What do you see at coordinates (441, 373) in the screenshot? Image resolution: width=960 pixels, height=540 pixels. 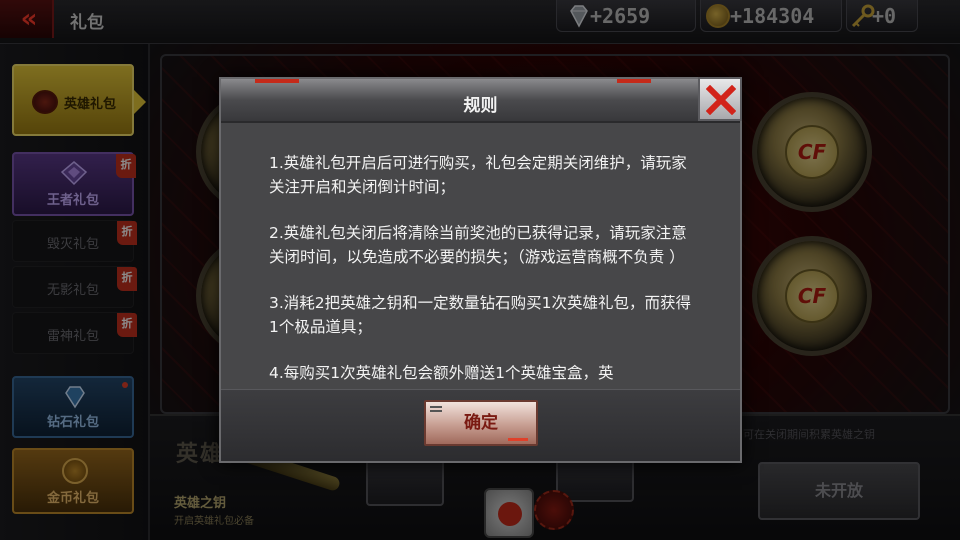 I see `rule-text: 4.每购买1次英雄礼包会额外赠送1个英雄宝盒，英` at bounding box center [441, 373].